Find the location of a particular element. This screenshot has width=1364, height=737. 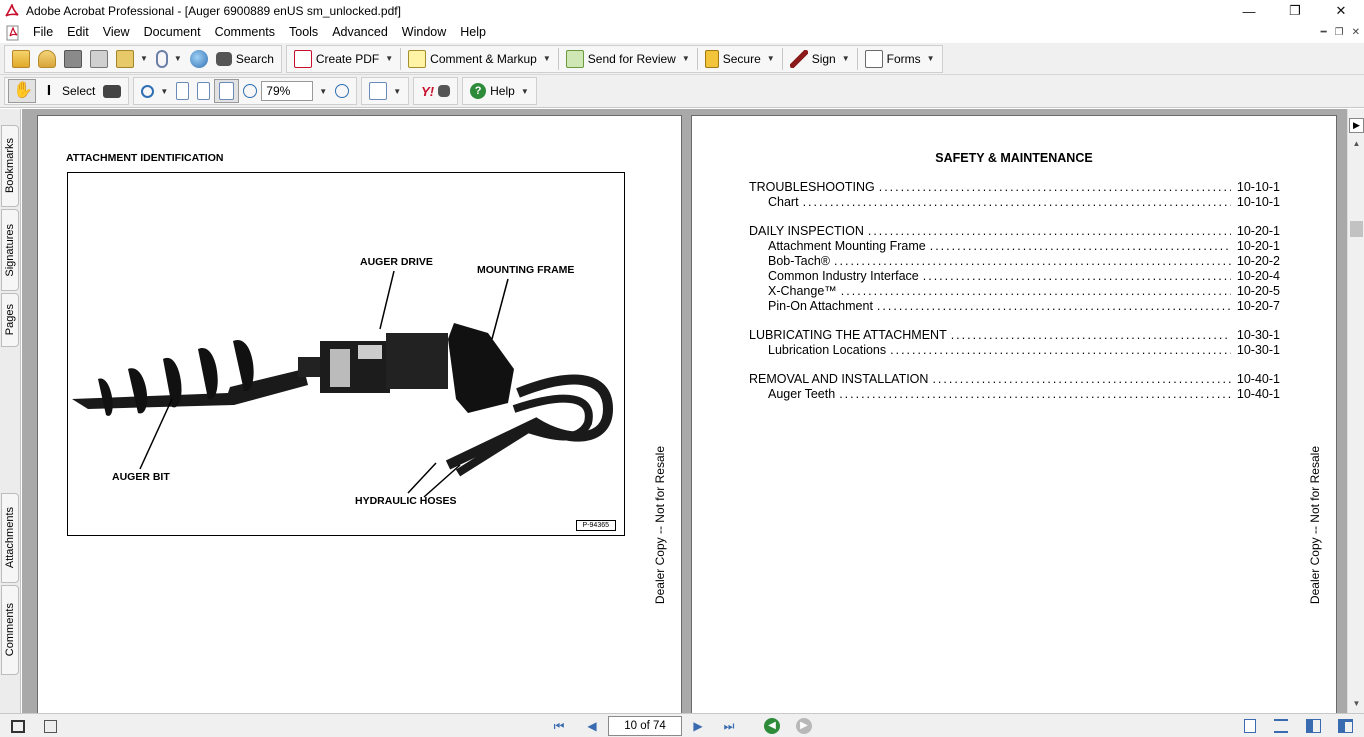

tab-bookmarks-label: Bookmarks is located at coordinates (10, 166).